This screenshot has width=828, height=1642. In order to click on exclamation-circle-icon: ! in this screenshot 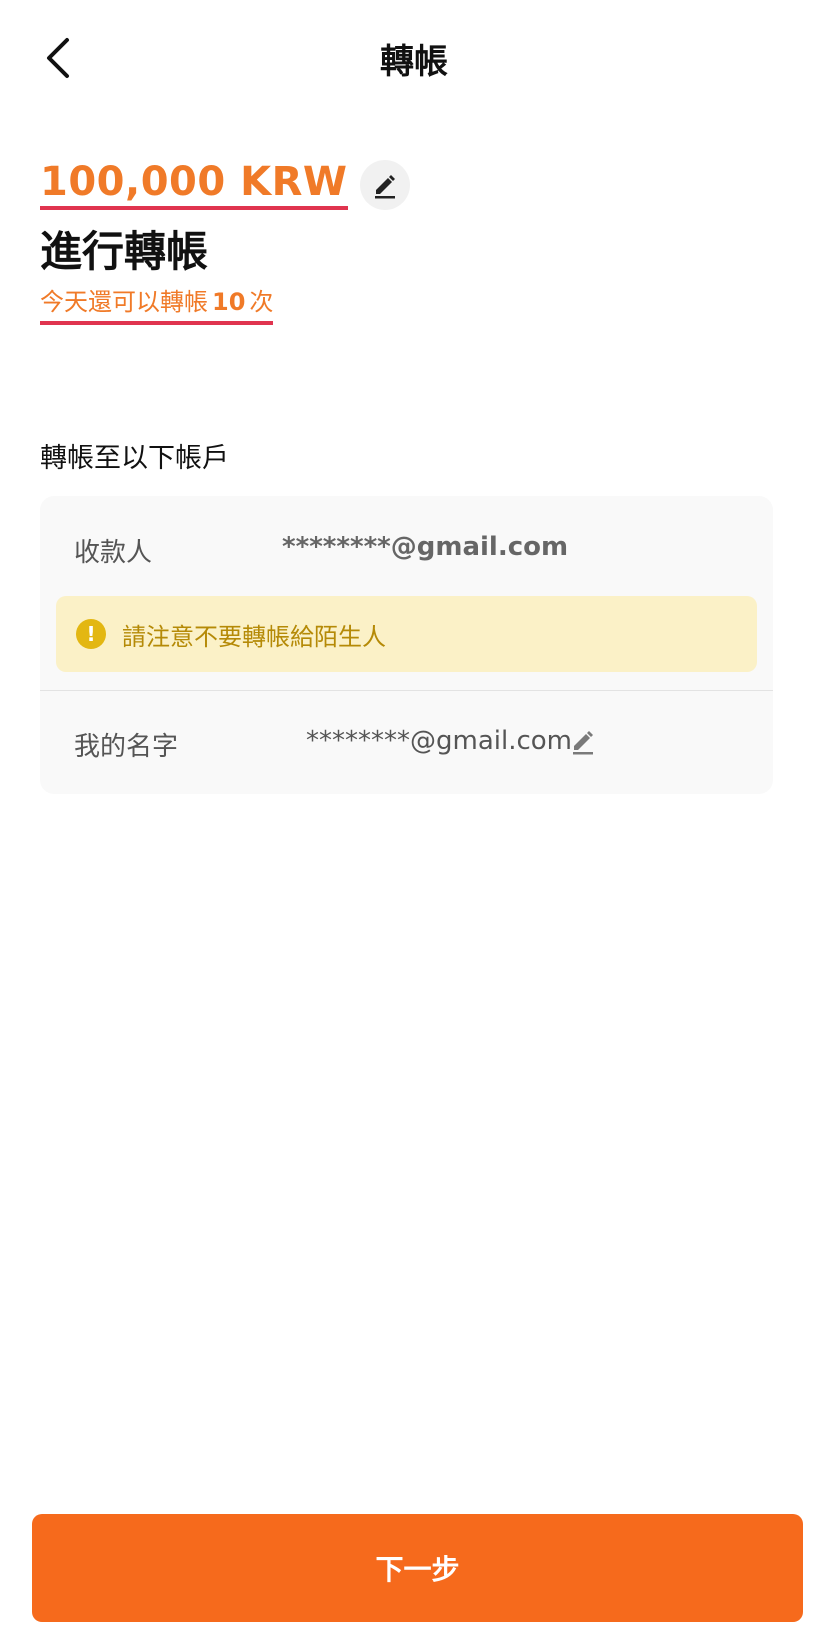, I will do `click(91, 634)`.